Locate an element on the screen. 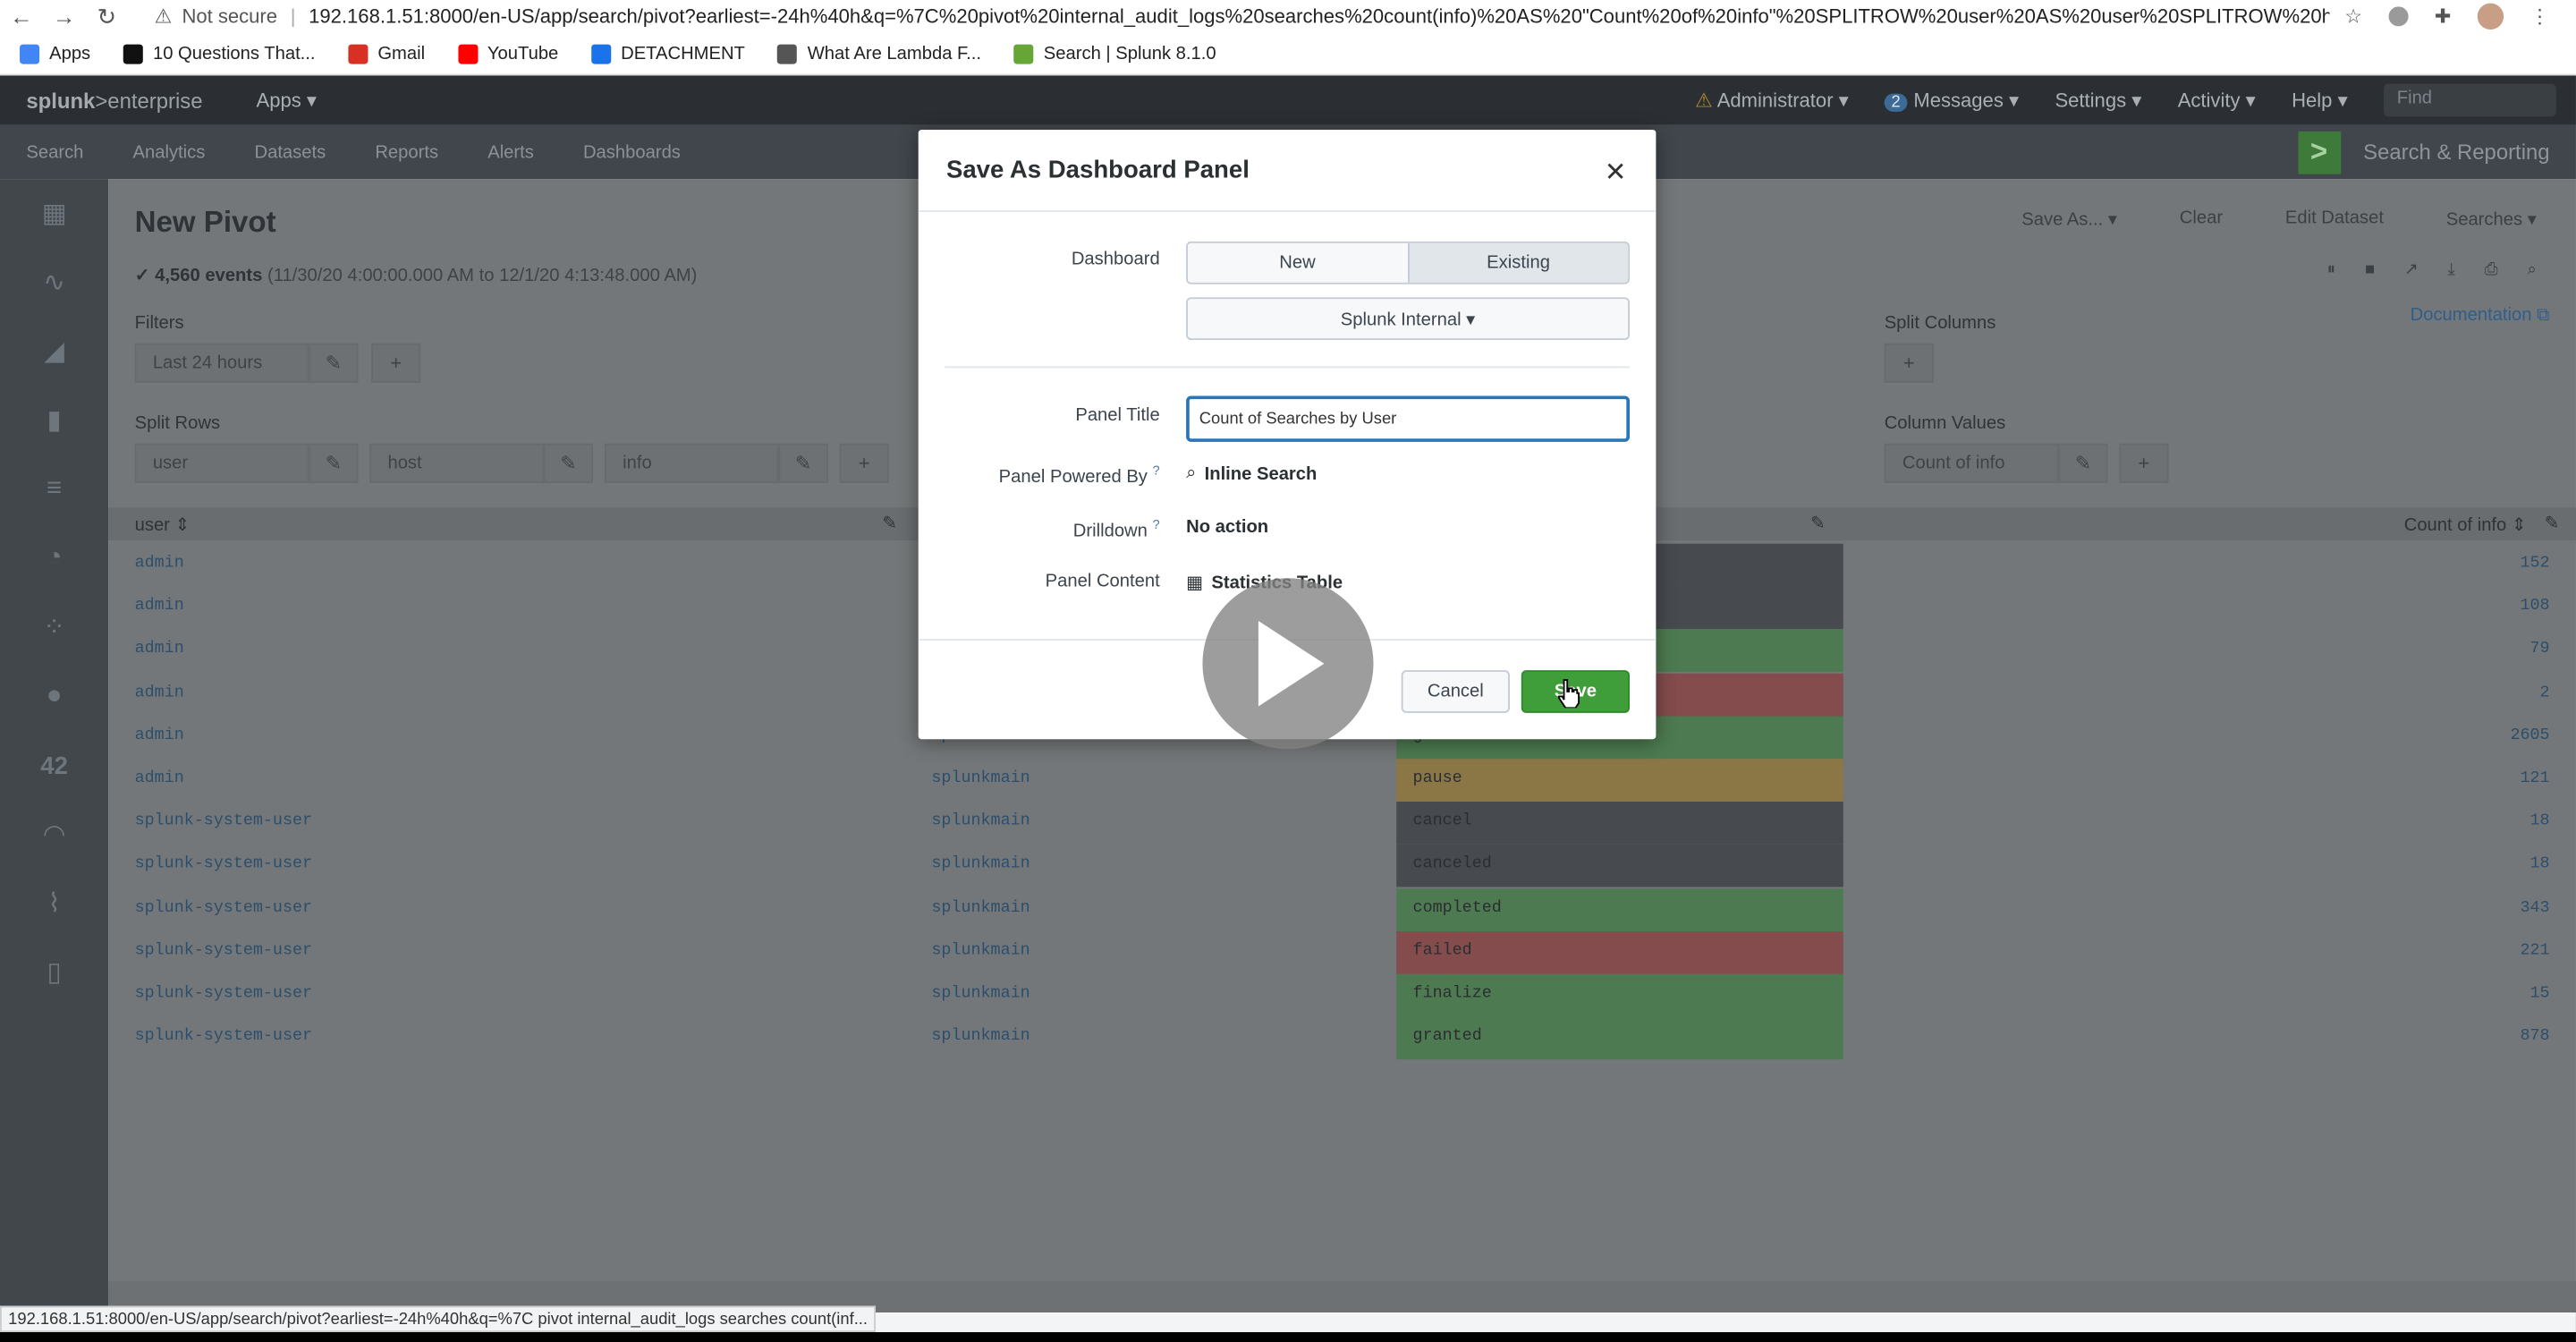 The height and width of the screenshot is (1342, 2576). security-label: Not secure is located at coordinates (229, 17).